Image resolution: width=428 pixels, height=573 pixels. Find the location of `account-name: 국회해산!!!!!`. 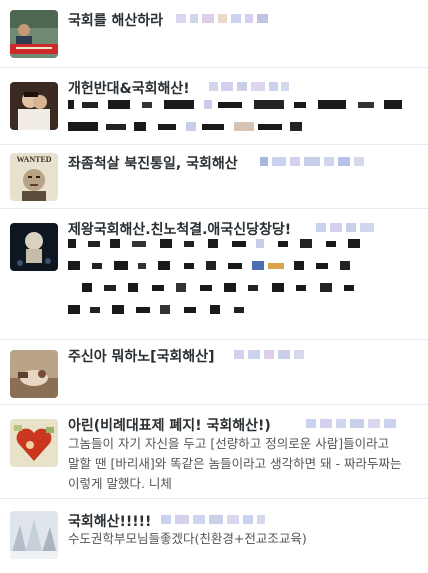

account-name: 국회해산!!!!! is located at coordinates (109, 521).